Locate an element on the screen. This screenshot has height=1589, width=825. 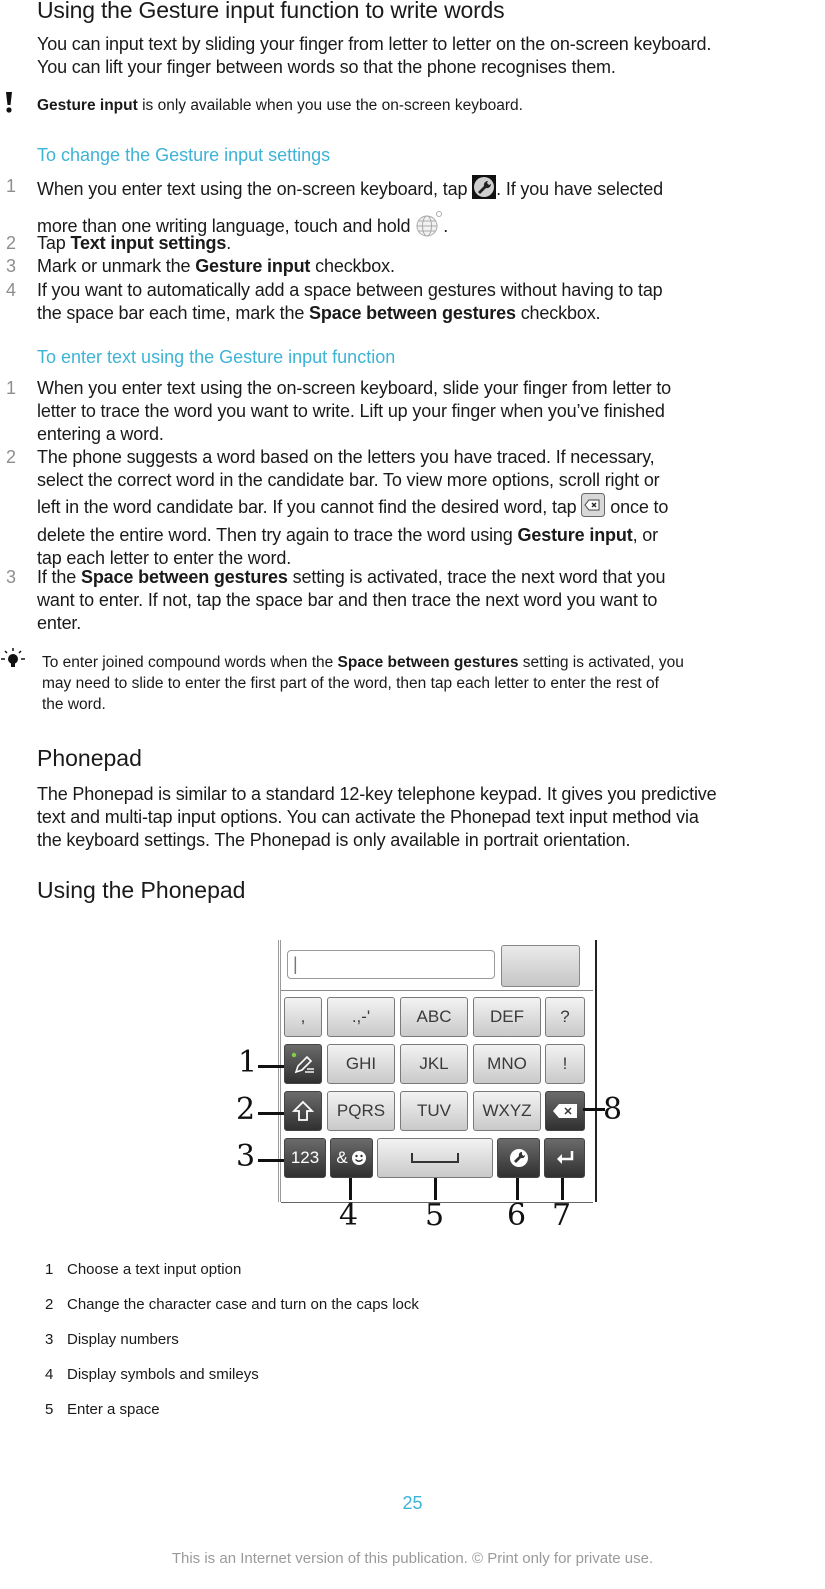
key-wxyz: WXYZ is located at coordinates (507, 1111).